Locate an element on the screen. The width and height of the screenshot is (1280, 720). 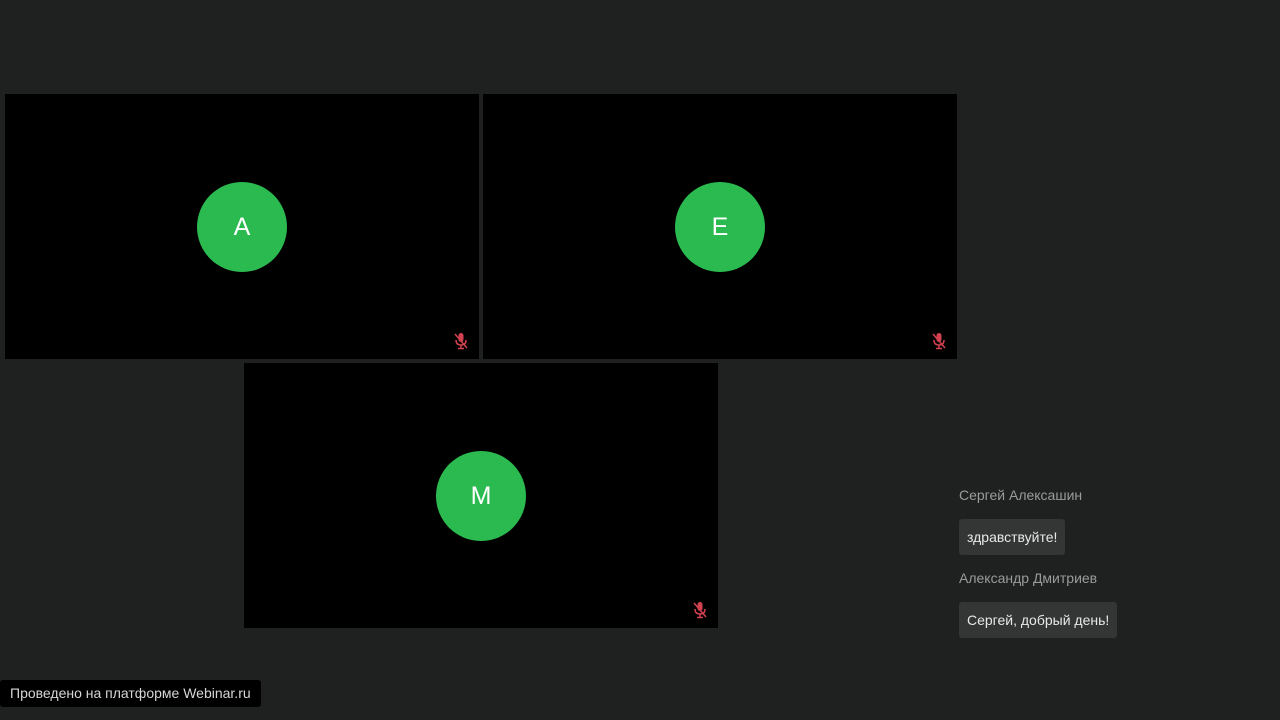
participant-avatar: А is located at coordinates (242, 226).